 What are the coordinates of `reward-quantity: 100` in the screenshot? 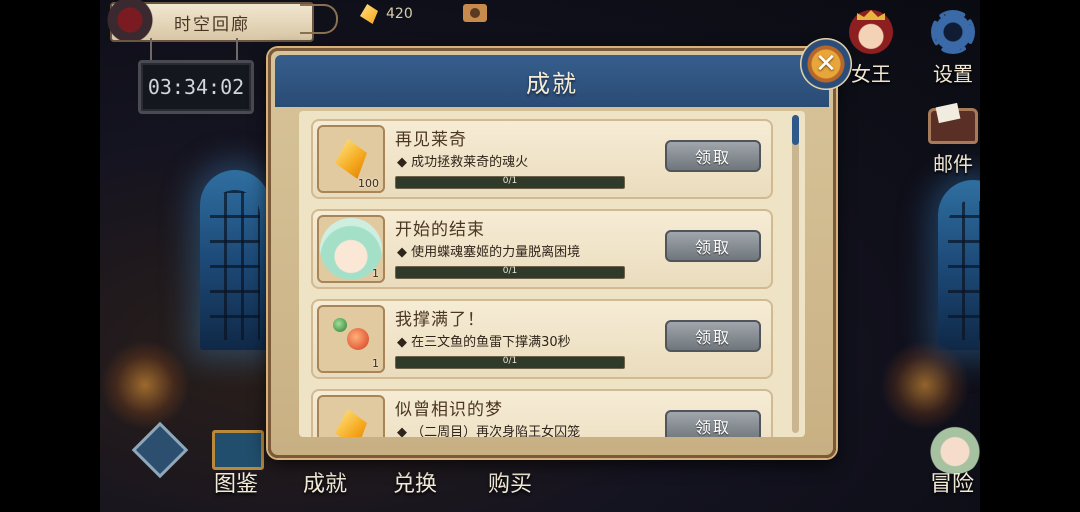 It's located at (368, 183).